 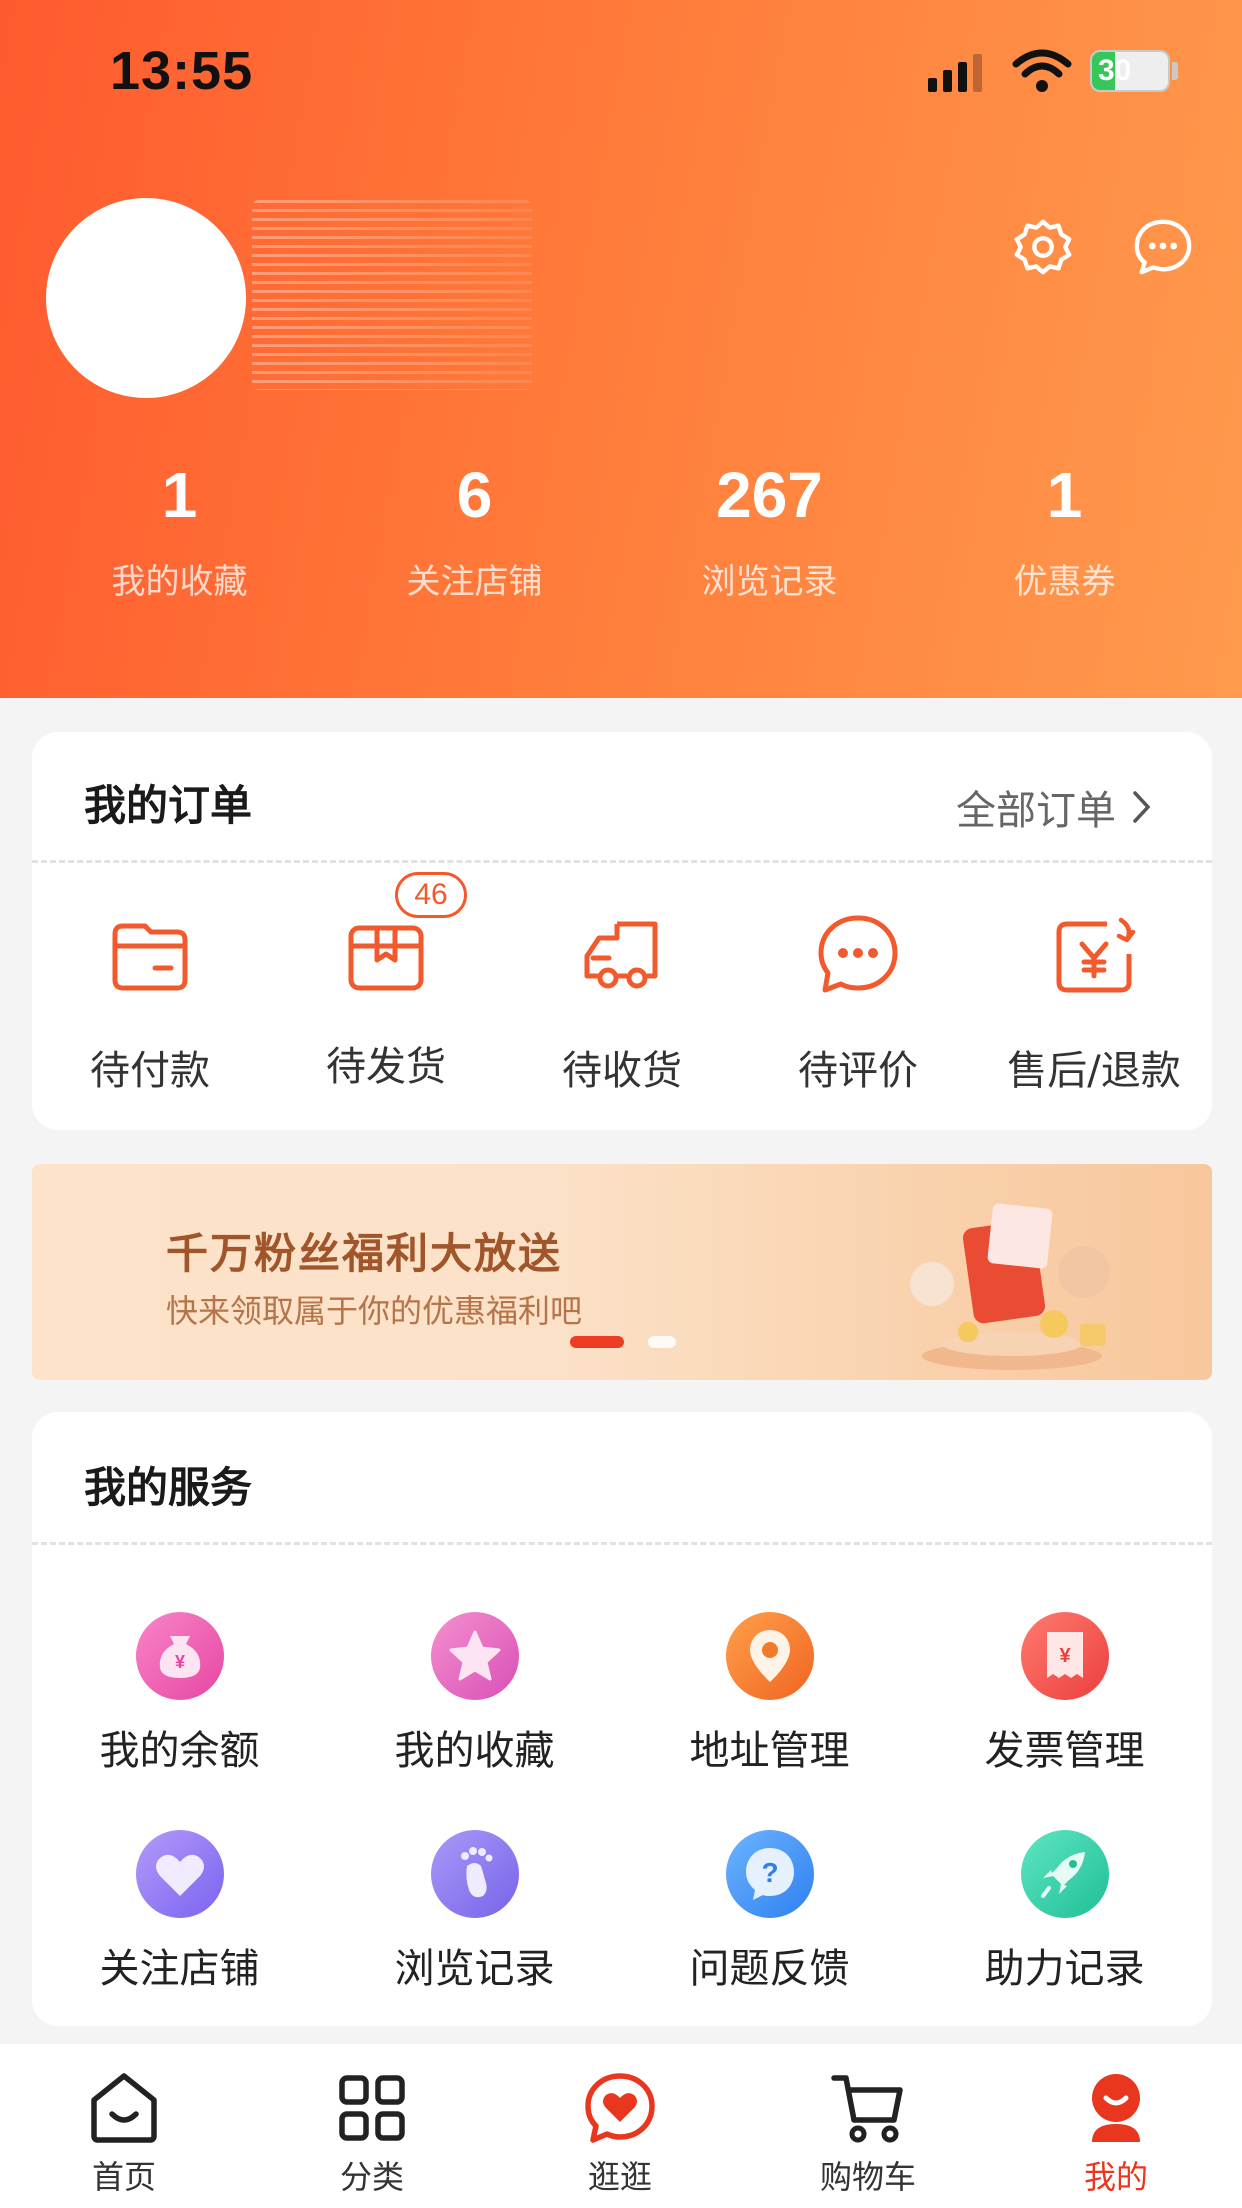 What do you see at coordinates (622, 1272) in the screenshot?
I see `promo-banner: 千万粉丝福利大放送 快来领取属于你的优惠福利吧` at bounding box center [622, 1272].